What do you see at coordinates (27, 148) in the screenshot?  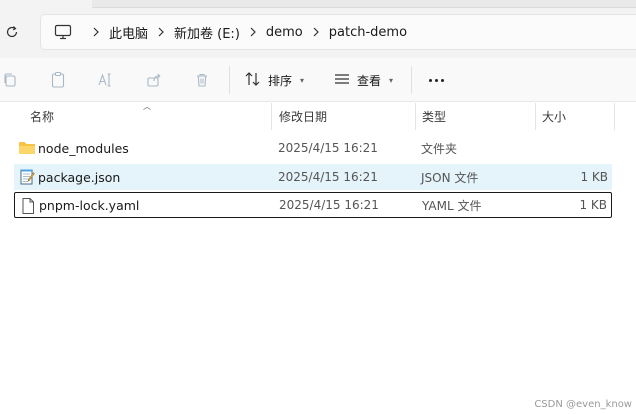 I see `folder-icon` at bounding box center [27, 148].